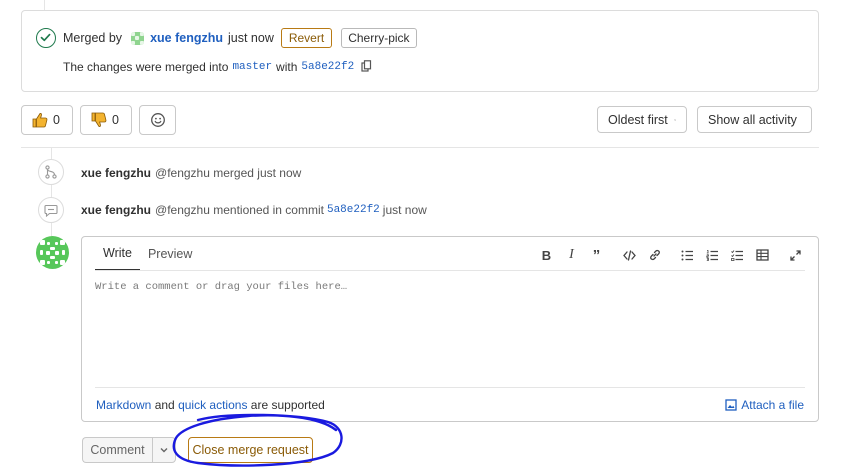 This screenshot has height=468, width=843. Describe the element at coordinates (712, 255) in the screenshot. I see `numbered-list-icon` at that location.